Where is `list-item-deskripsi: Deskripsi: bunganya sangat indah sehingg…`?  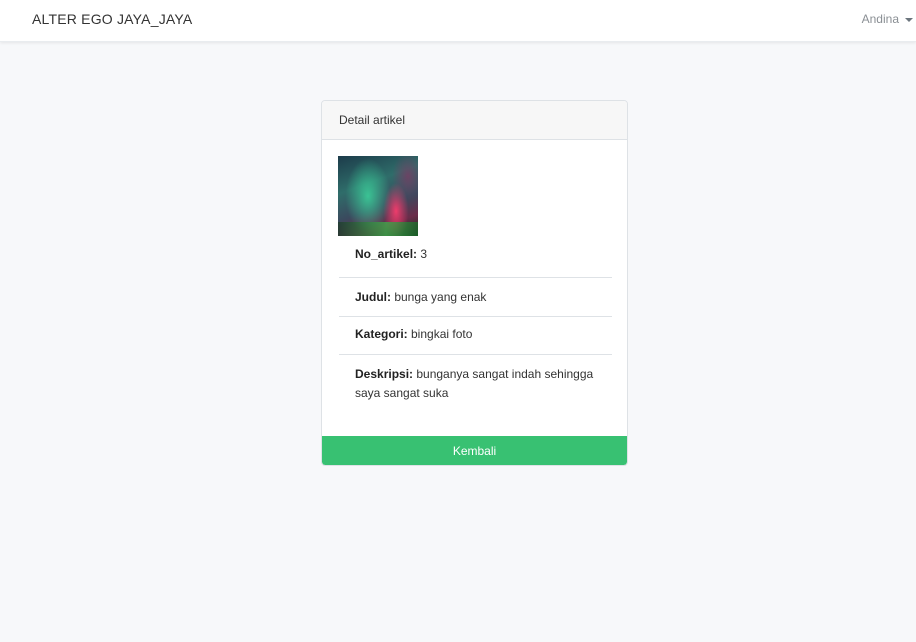 list-item-deskripsi: Deskripsi: bunganya sangat indah sehingg… is located at coordinates (475, 379).